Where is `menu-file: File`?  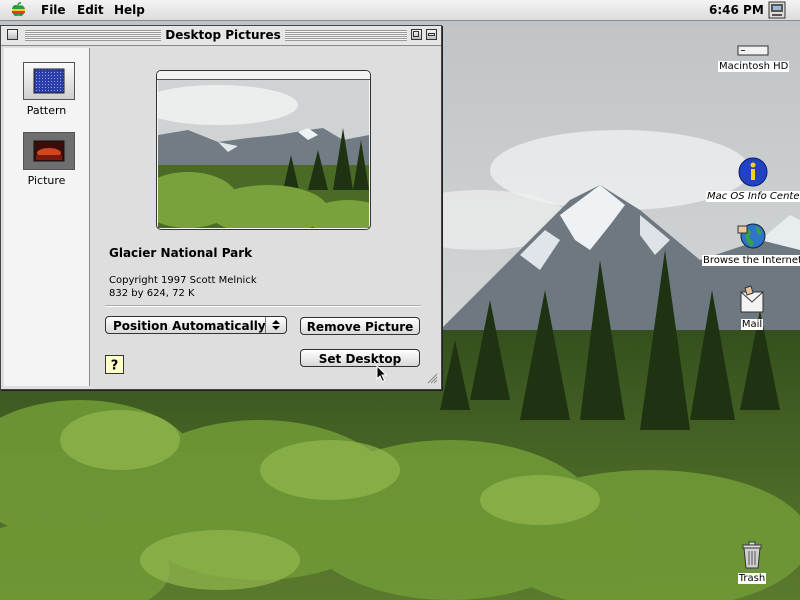
menu-file: File is located at coordinates (53, 10).